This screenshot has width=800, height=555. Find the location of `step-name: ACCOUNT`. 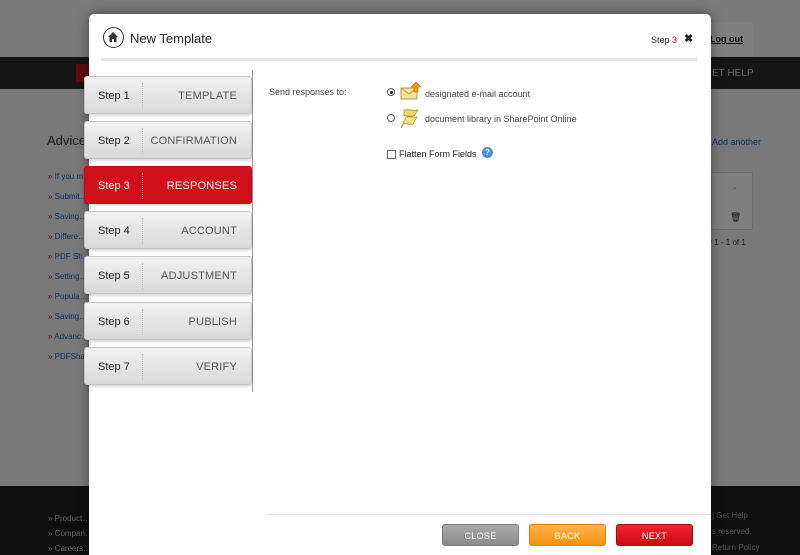

step-name: ACCOUNT is located at coordinates (209, 231).